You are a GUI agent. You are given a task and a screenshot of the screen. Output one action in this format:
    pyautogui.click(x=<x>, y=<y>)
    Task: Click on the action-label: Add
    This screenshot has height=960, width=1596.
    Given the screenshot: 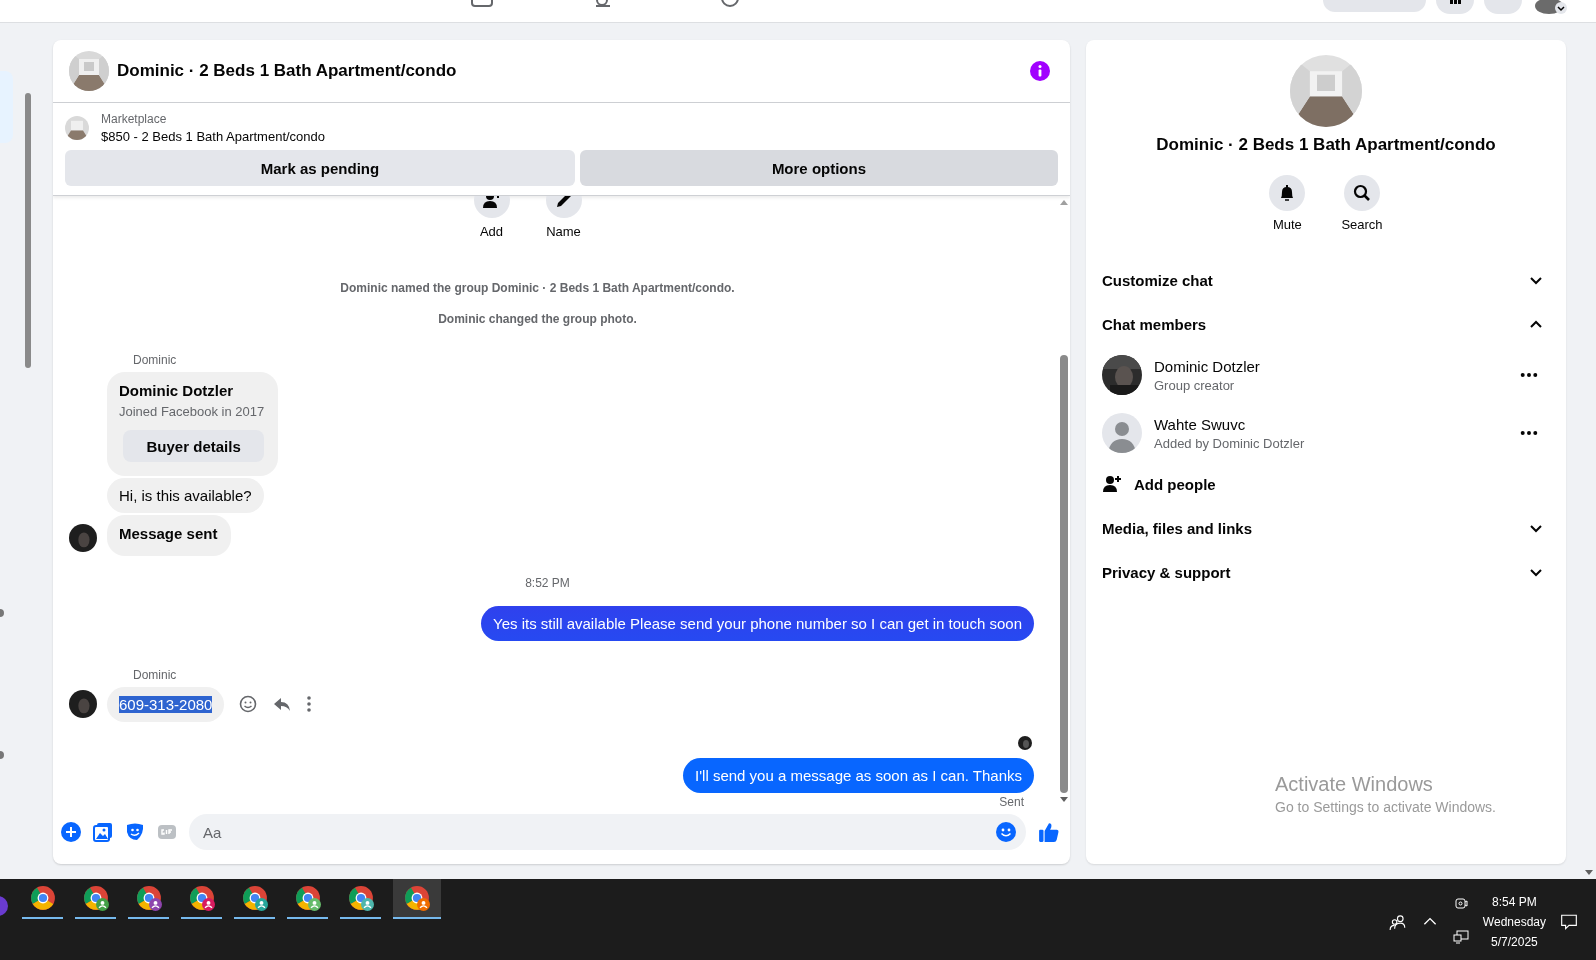 What is the action you would take?
    pyautogui.click(x=491, y=231)
    